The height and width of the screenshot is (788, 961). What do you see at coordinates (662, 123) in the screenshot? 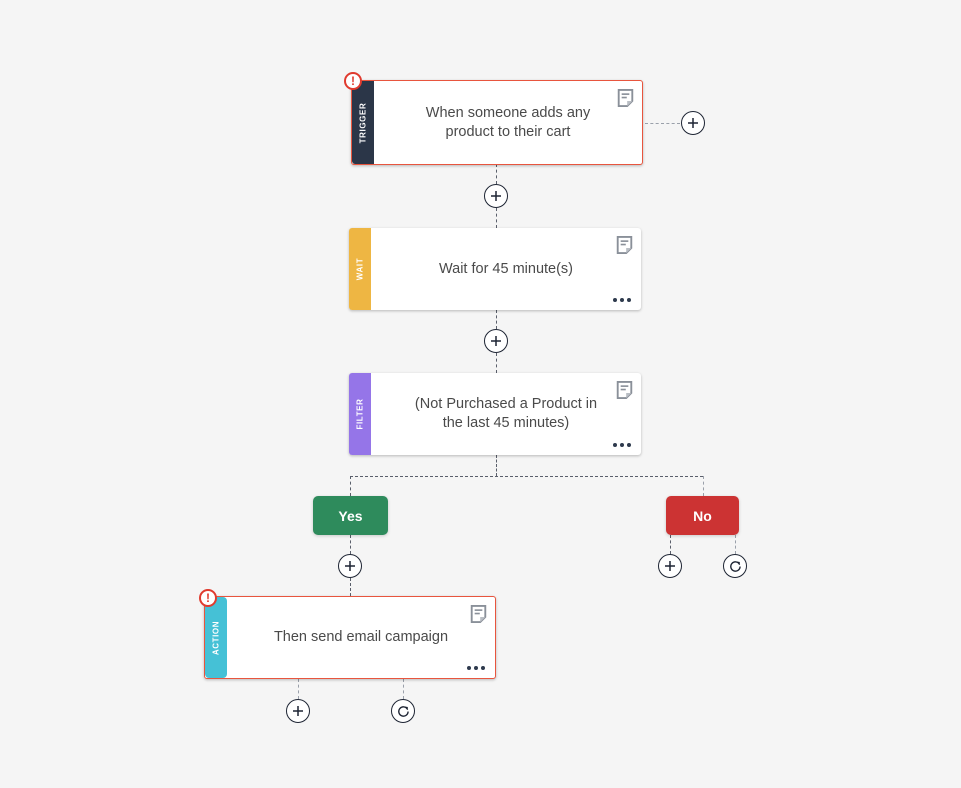
I see `connector-trigger-right` at bounding box center [662, 123].